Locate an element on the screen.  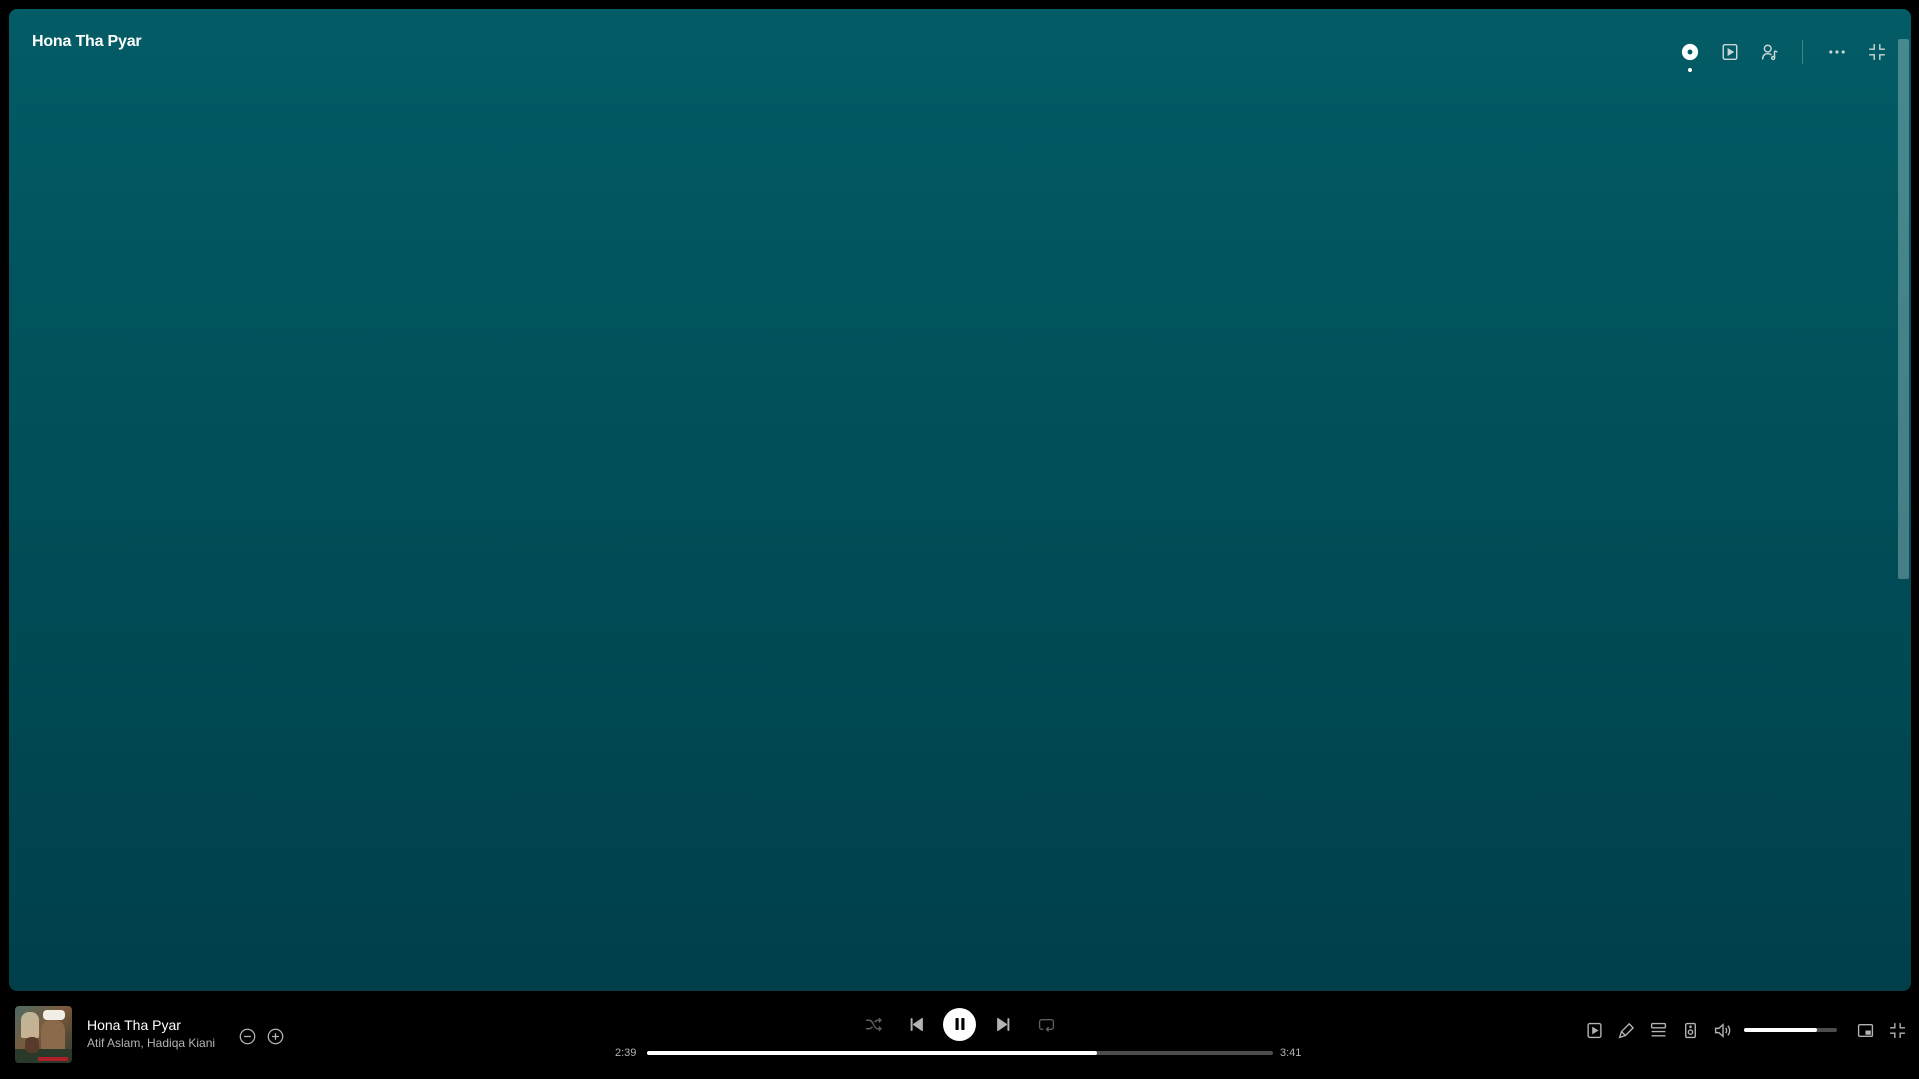
current-time: 2:39 is located at coordinates (626, 1053).